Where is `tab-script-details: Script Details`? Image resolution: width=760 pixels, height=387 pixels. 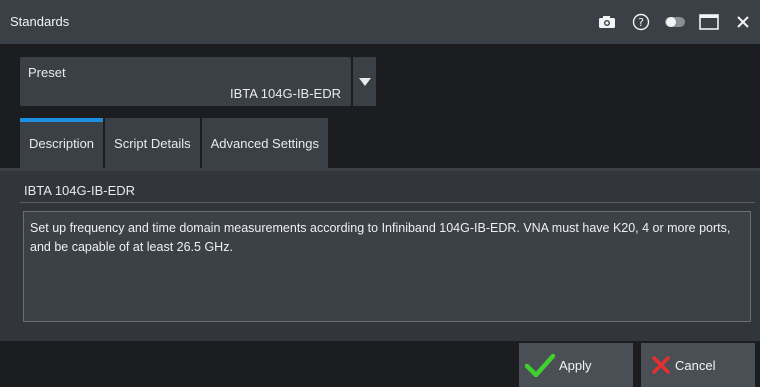 tab-script-details: Script Details is located at coordinates (152, 143).